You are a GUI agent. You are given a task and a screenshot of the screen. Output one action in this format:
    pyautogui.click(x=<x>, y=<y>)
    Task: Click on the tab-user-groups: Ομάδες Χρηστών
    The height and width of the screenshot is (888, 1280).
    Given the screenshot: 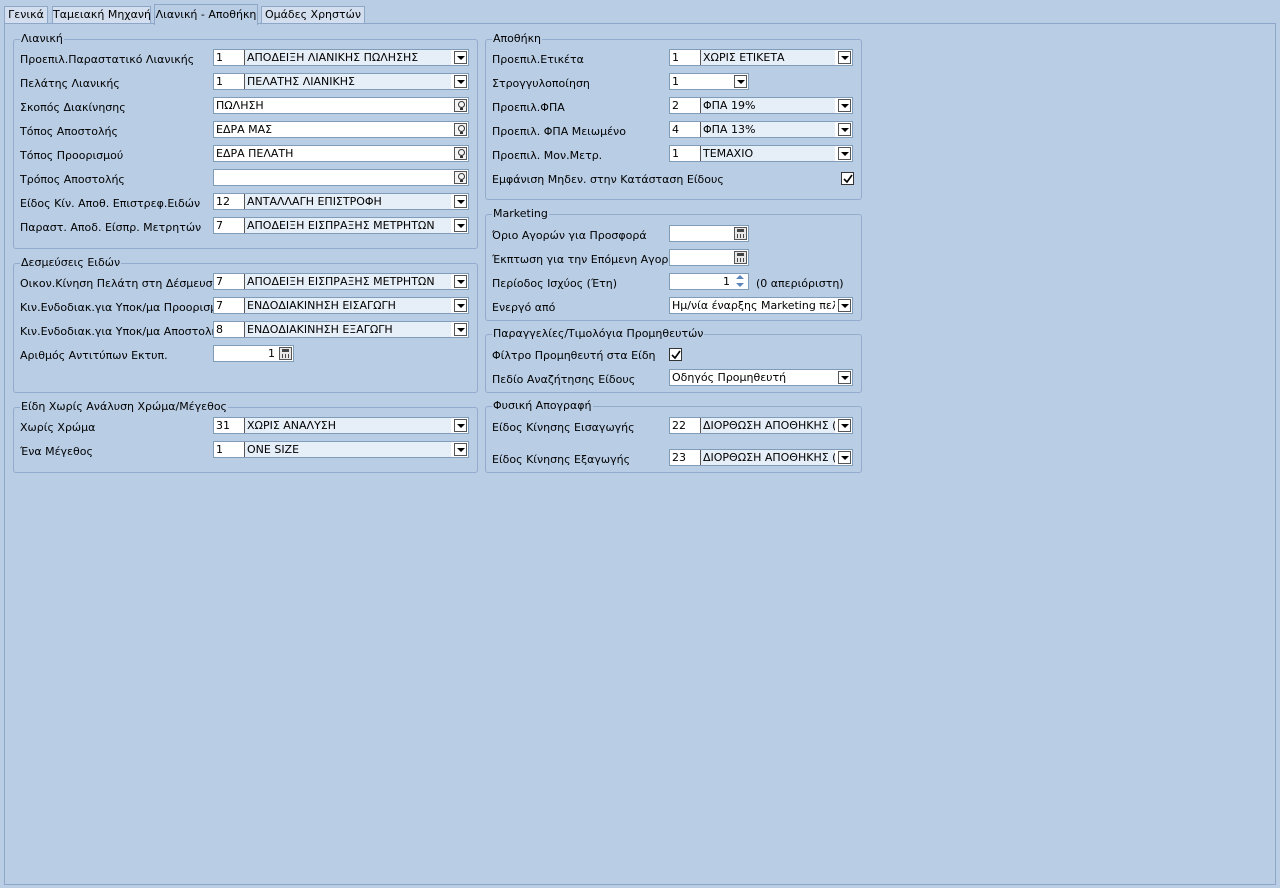 What is the action you would take?
    pyautogui.click(x=313, y=14)
    